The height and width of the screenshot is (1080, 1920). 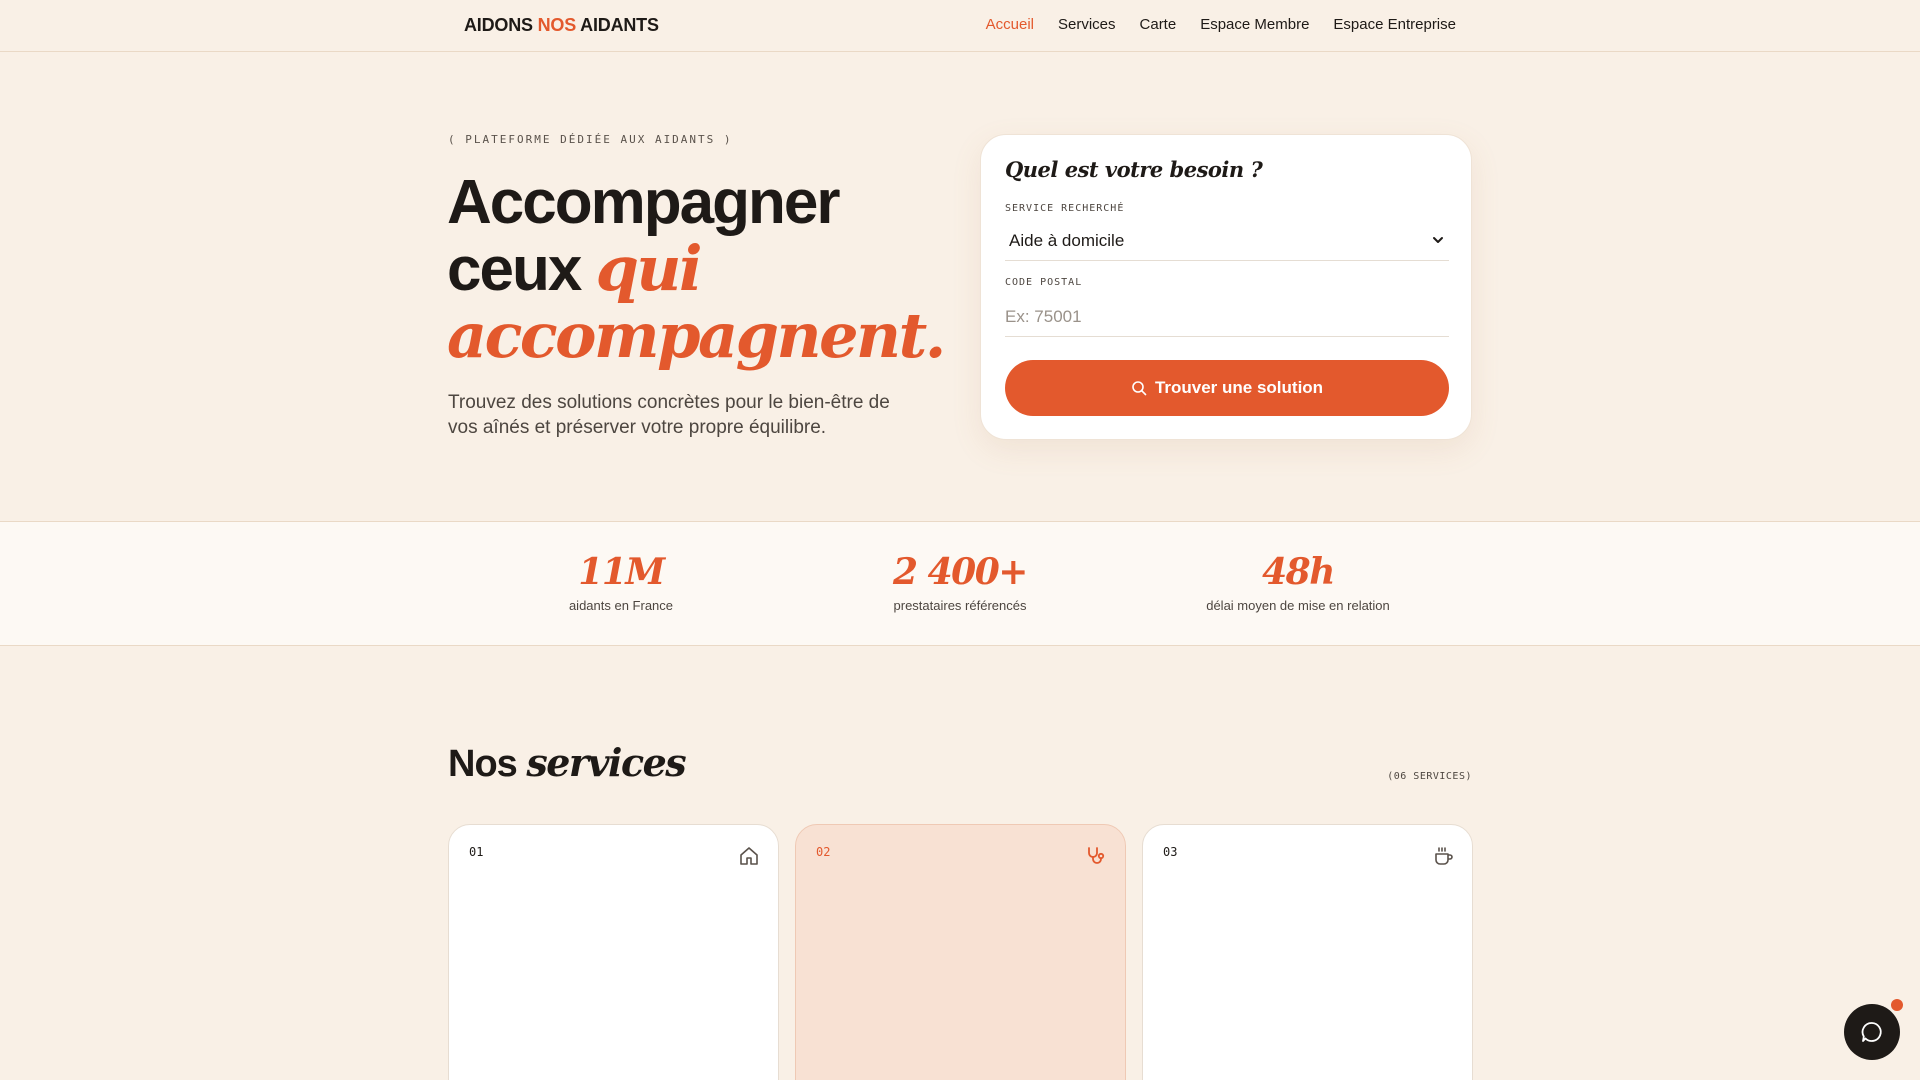 I want to click on logo-part-3: AIDANTS, so click(x=619, y=25).